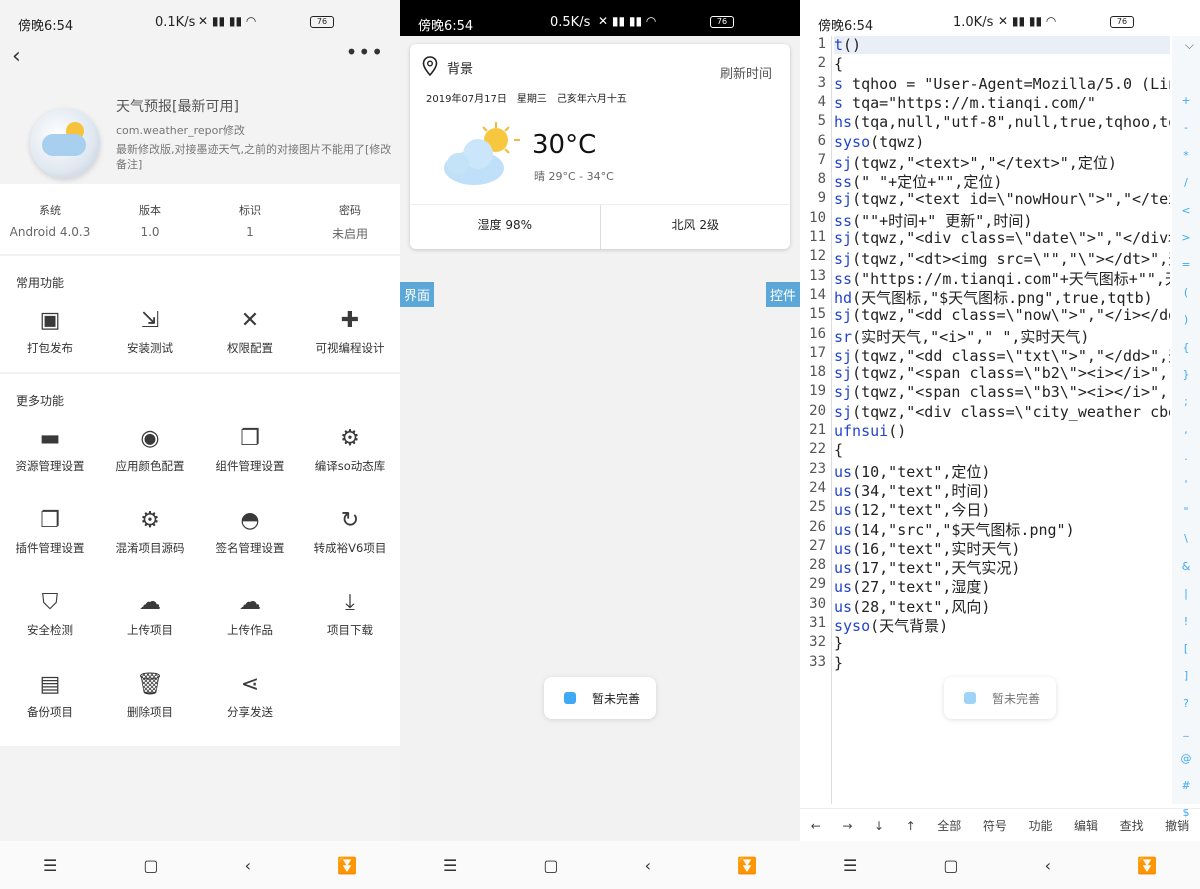 The width and height of the screenshot is (1200, 889). Describe the element at coordinates (870, 431) in the screenshot. I see `code-line: ufnsui()` at that location.